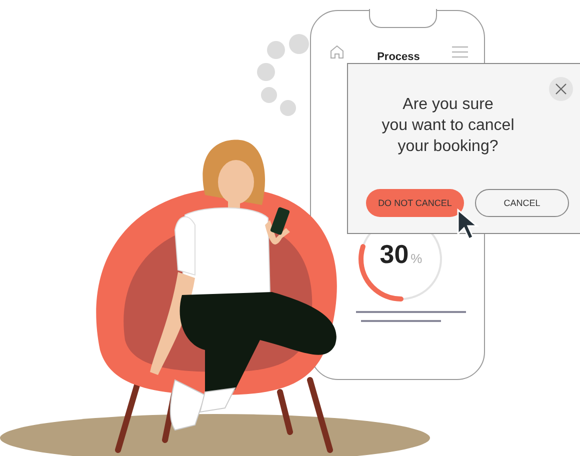 Image resolution: width=580 pixels, height=456 pixels. What do you see at coordinates (394, 254) in the screenshot?
I see `progress-value: 30` at bounding box center [394, 254].